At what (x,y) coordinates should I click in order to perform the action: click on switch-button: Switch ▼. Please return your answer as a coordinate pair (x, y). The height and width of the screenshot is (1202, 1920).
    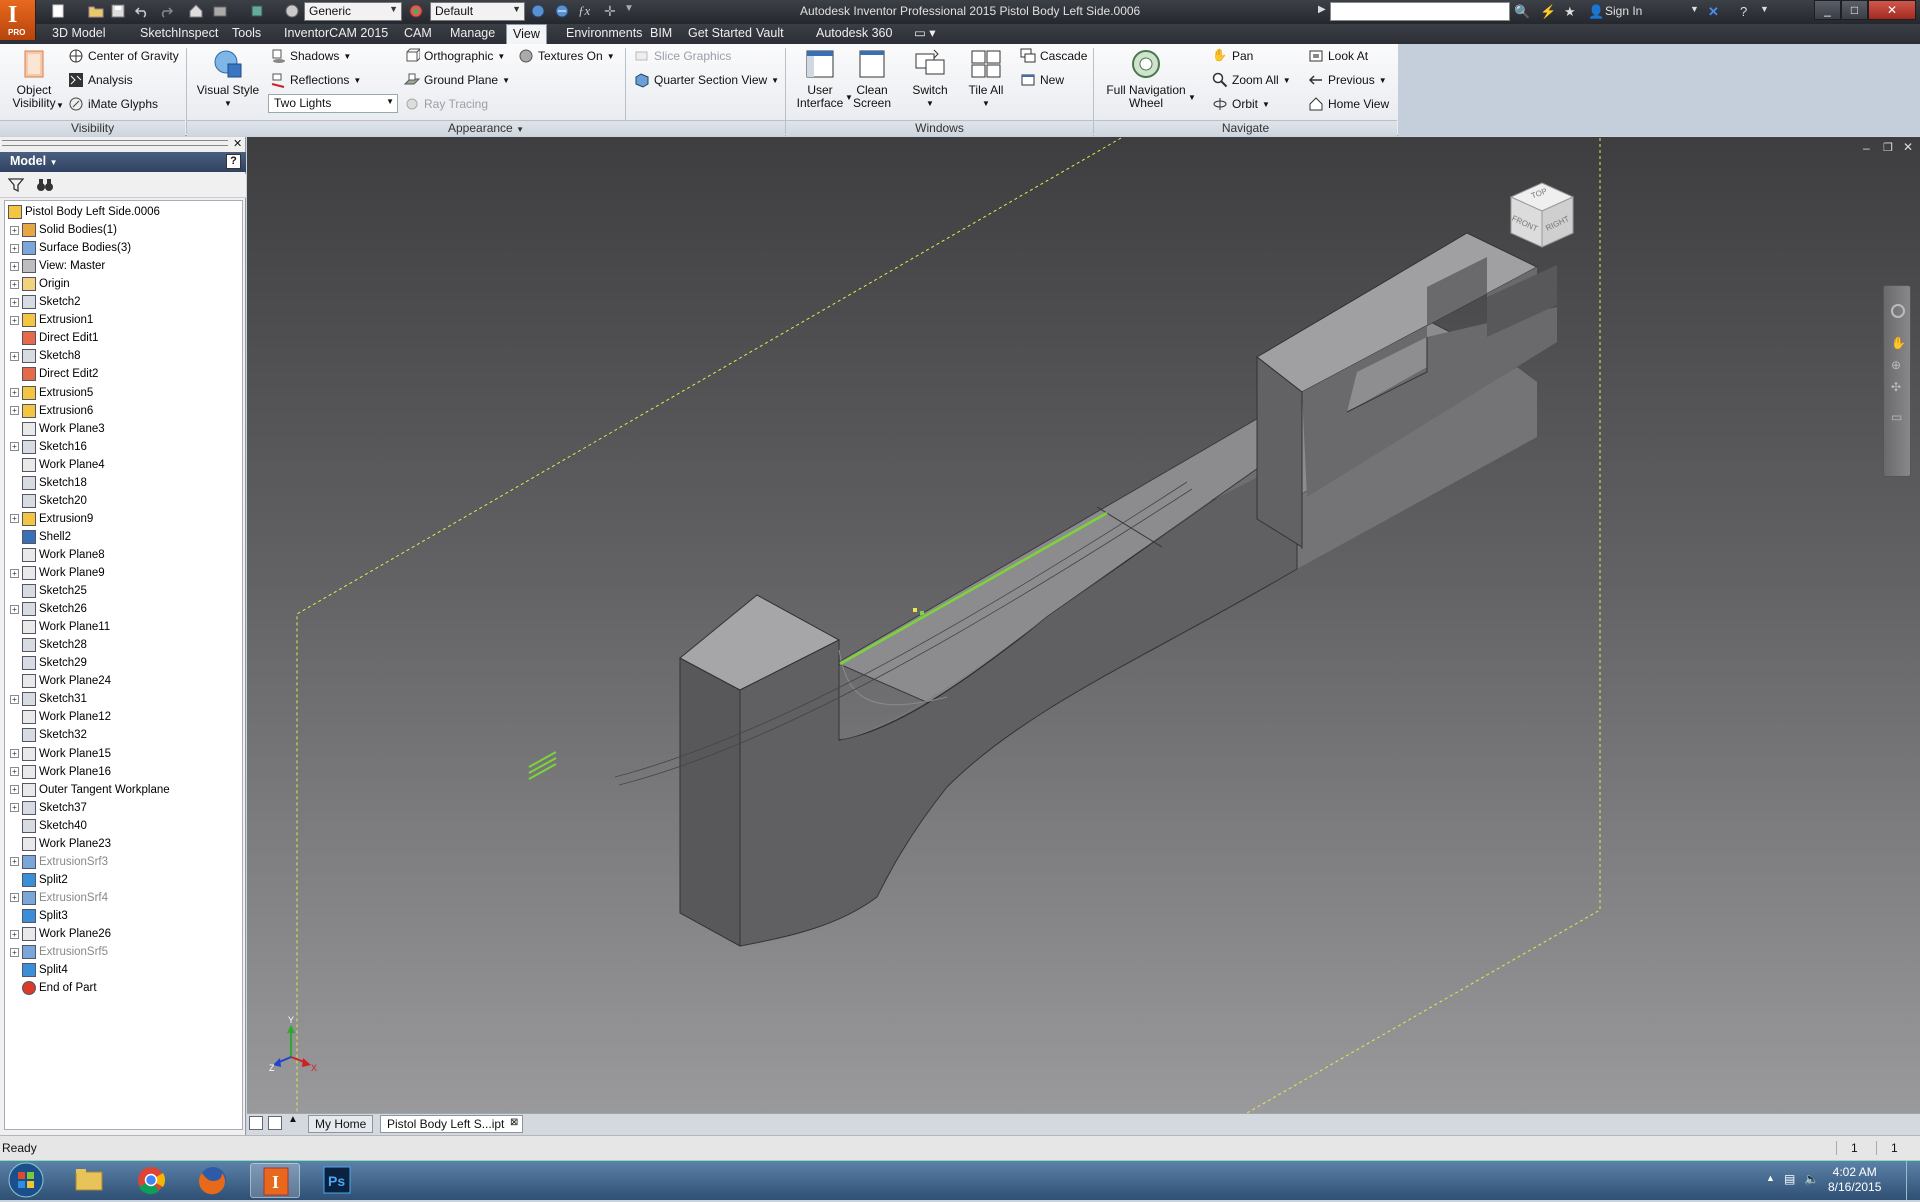
    Looking at the image, I should click on (930, 79).